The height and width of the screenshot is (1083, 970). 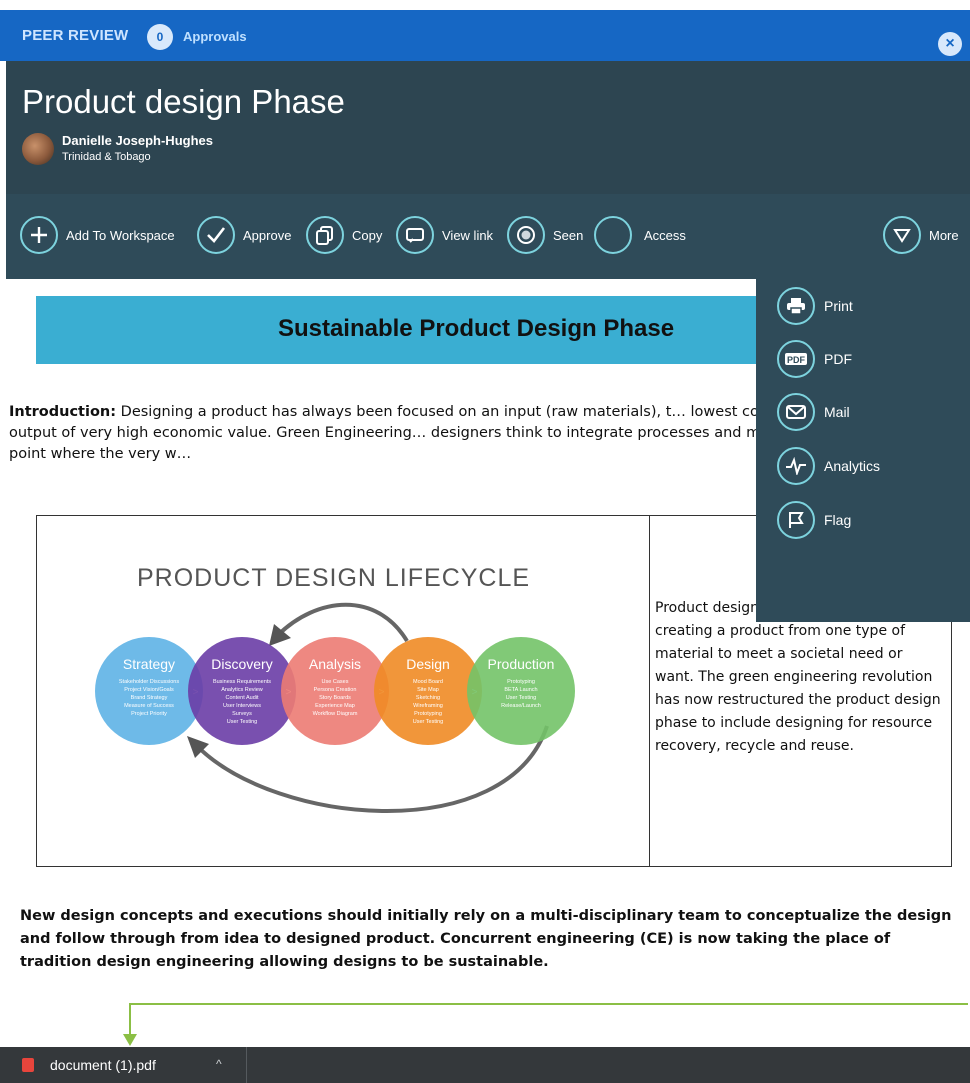 What do you see at coordinates (548, 1019) in the screenshot?
I see `annotation-arrow-line` at bounding box center [548, 1019].